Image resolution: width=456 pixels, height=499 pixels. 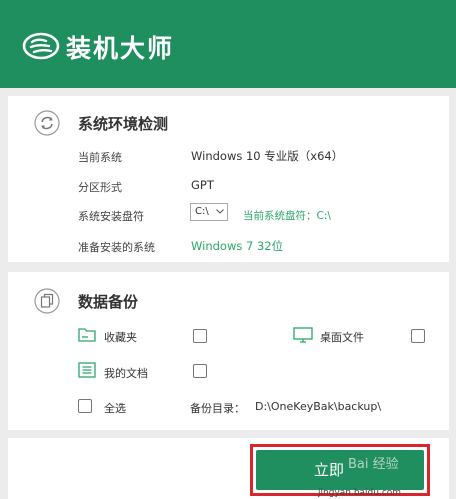 What do you see at coordinates (267, 156) in the screenshot?
I see `current-system-value: Windows 10 专业版（x64）` at bounding box center [267, 156].